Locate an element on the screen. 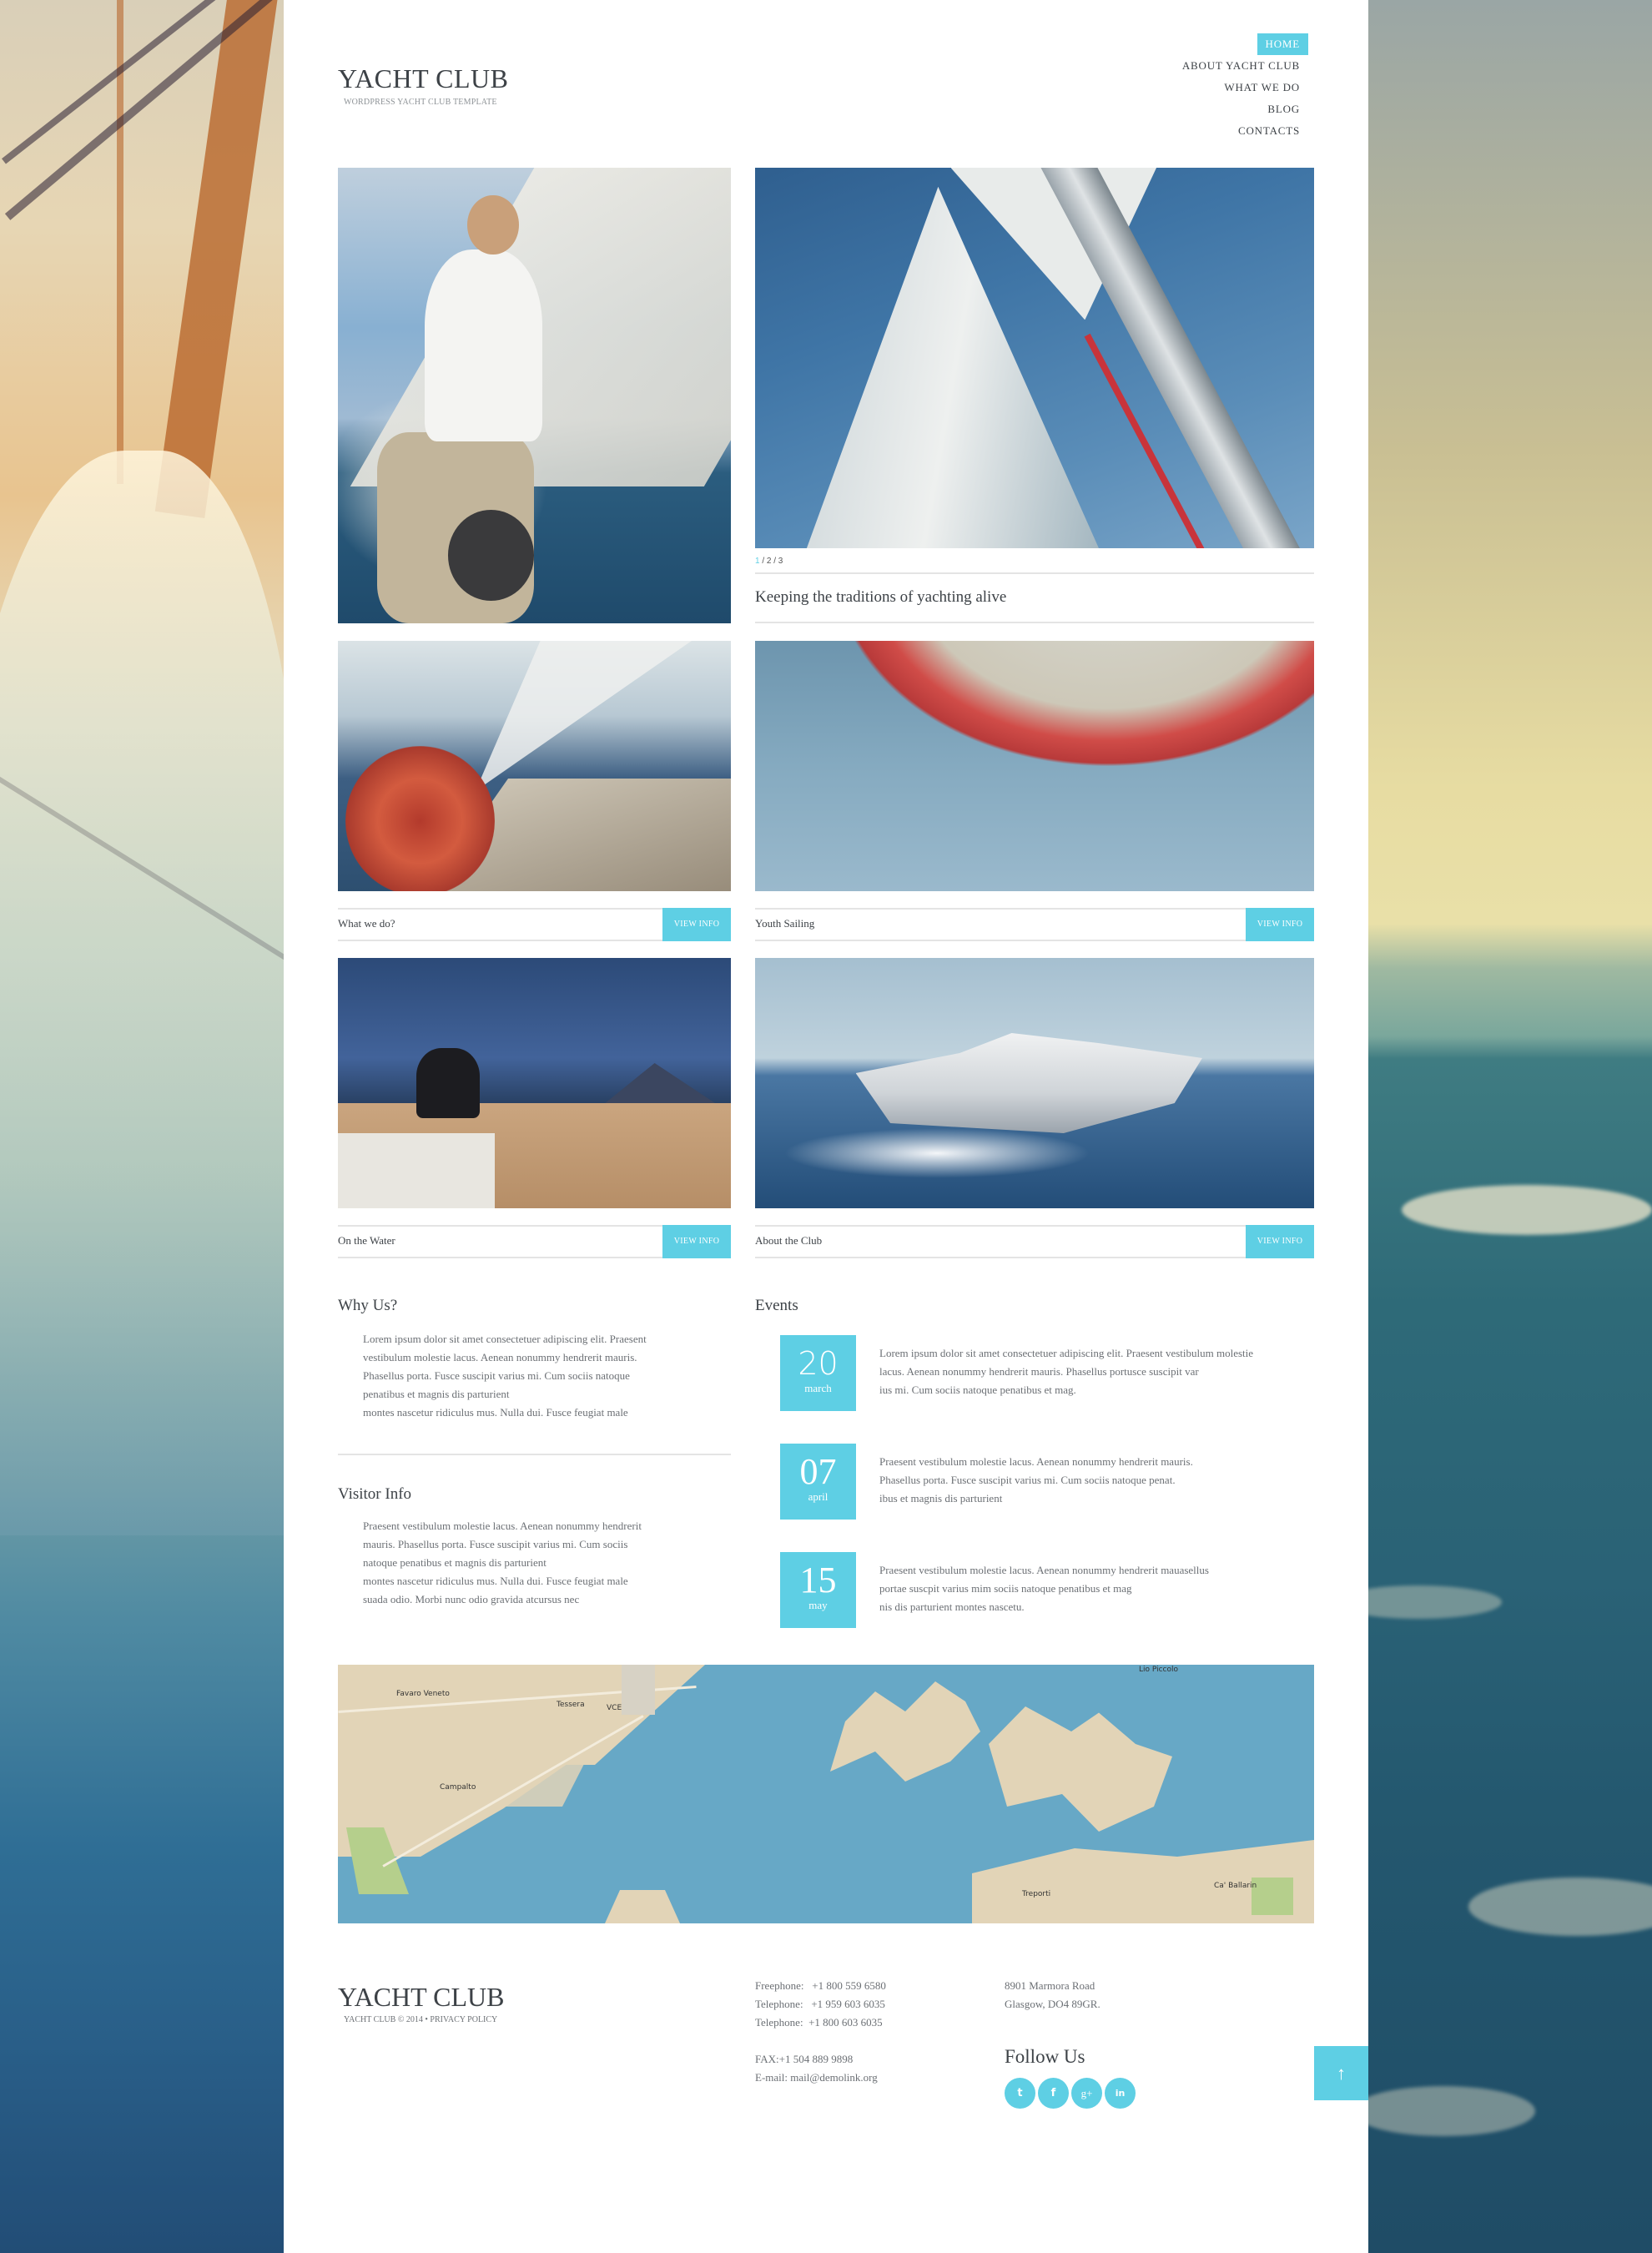  tile-label: What we do? is located at coordinates (366, 923).